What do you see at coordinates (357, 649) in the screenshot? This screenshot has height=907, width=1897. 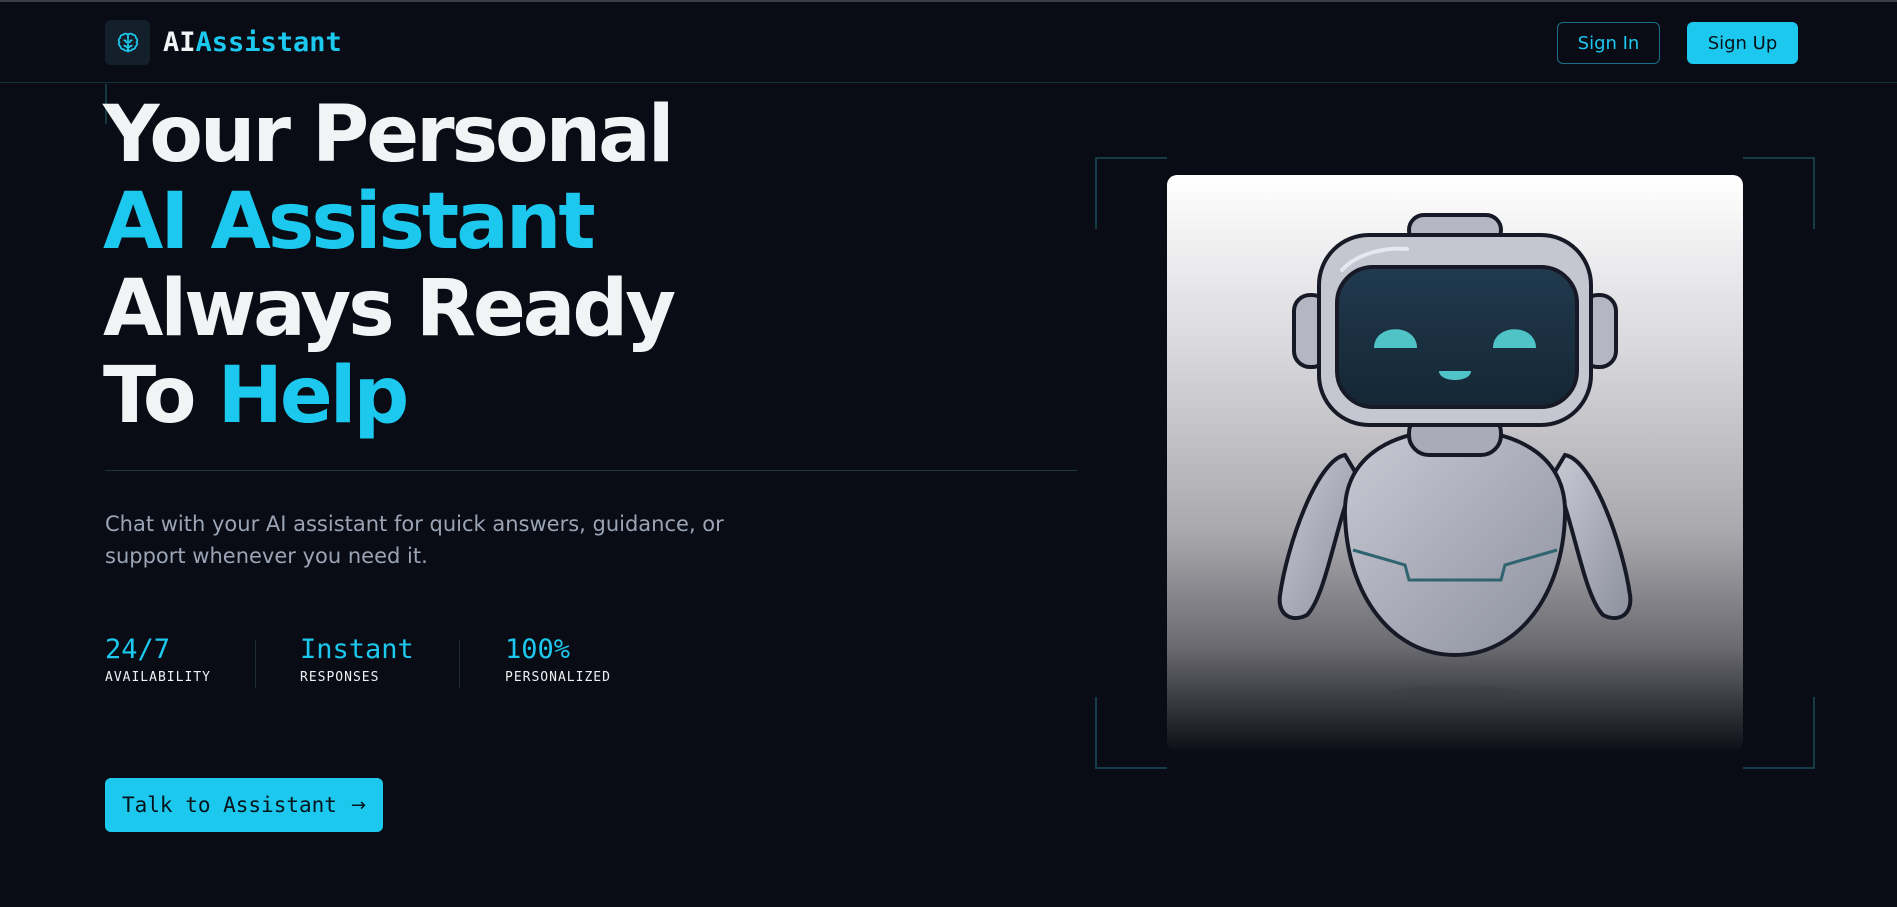 I see `stat-value: Instant` at bounding box center [357, 649].